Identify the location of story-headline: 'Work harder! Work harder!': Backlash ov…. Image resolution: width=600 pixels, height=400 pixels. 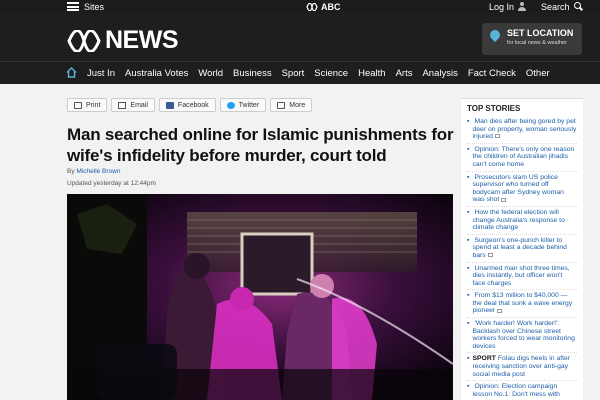
(523, 335).